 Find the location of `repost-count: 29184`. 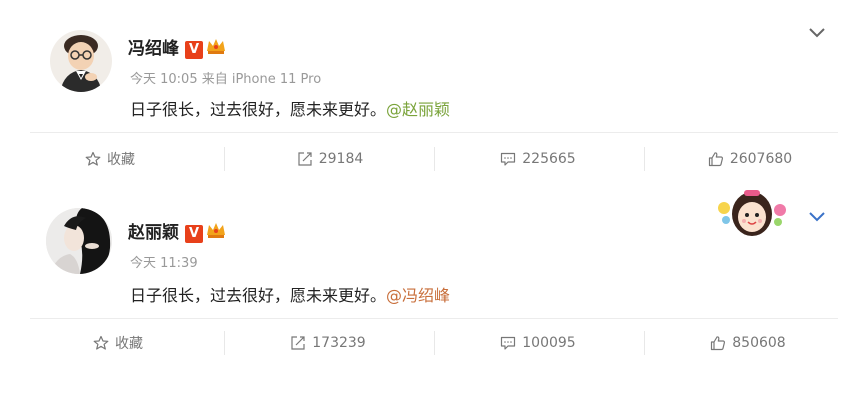

repost-count: 29184 is located at coordinates (341, 159).